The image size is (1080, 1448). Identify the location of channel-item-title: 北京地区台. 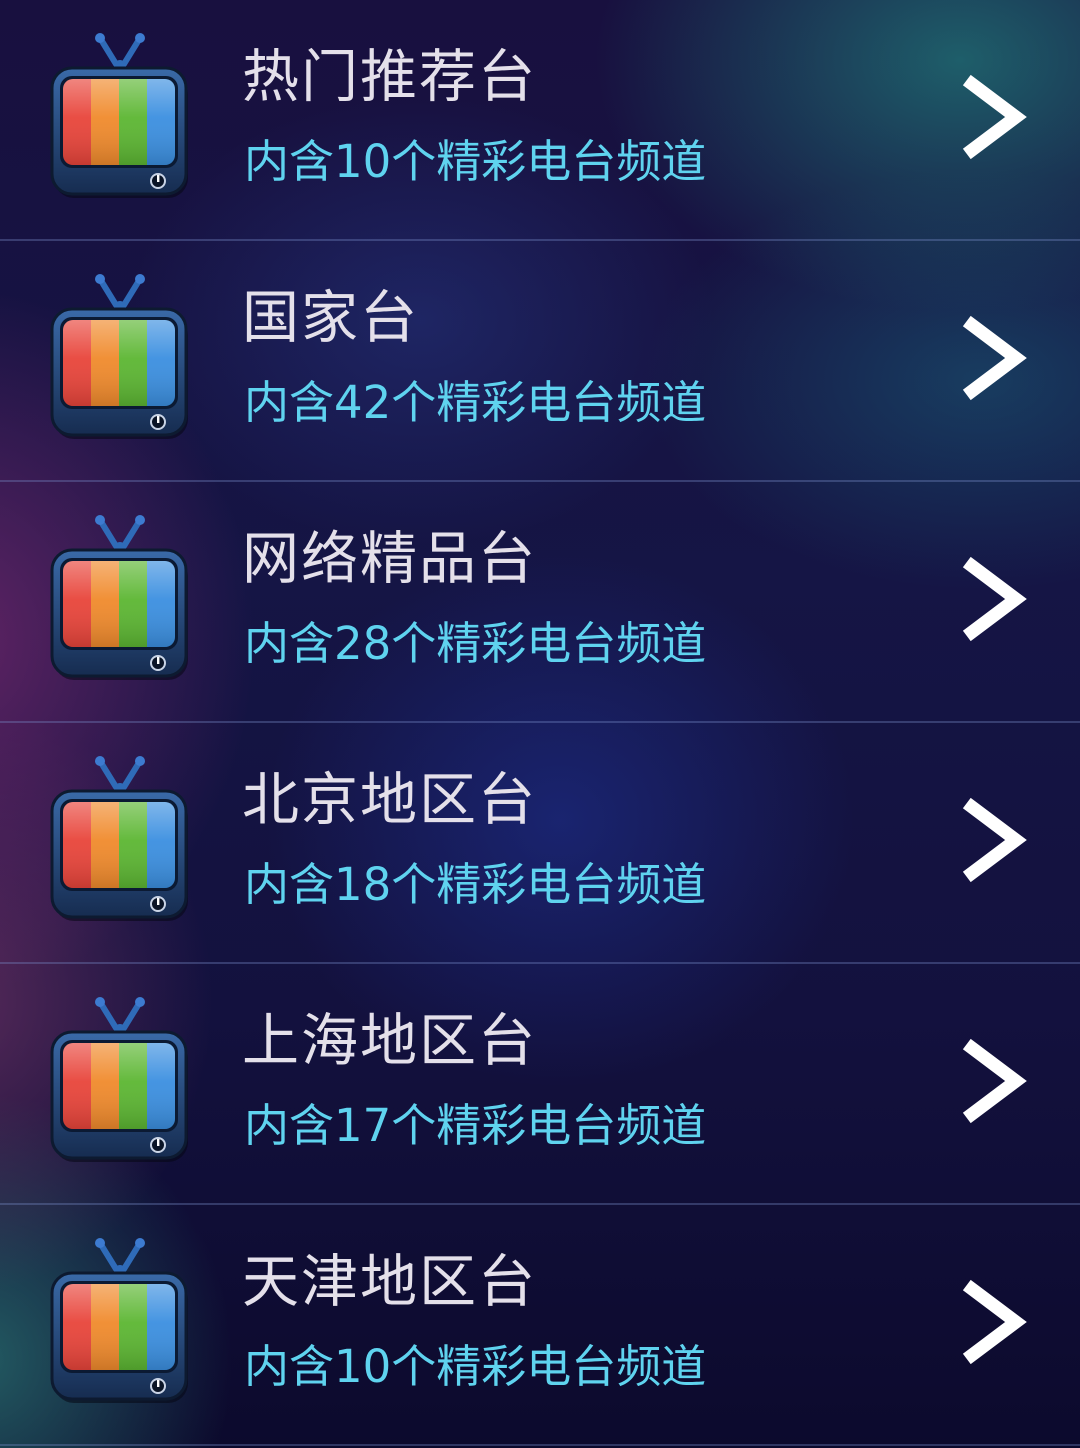
(389, 800).